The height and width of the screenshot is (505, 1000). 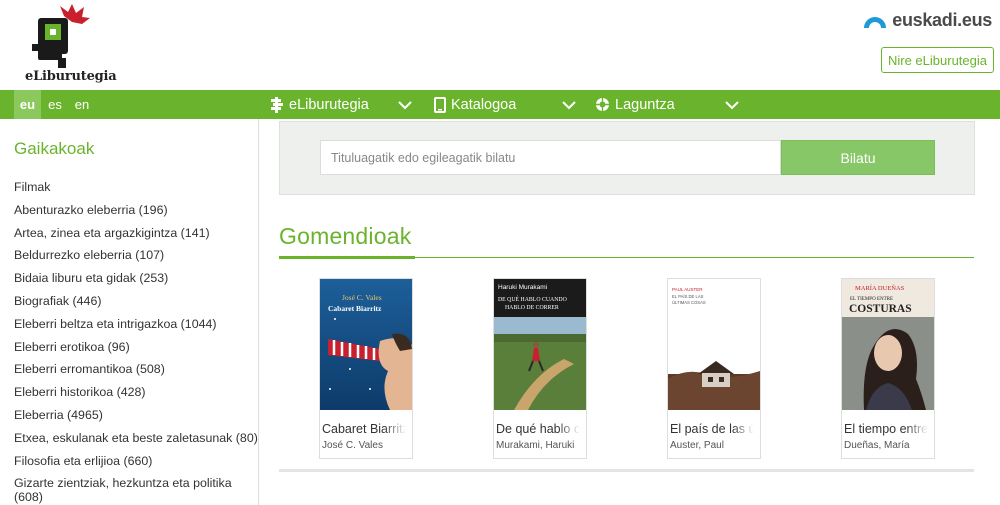 What do you see at coordinates (942, 20) in the screenshot?
I see `euskadi-text: euskadi.eus` at bounding box center [942, 20].